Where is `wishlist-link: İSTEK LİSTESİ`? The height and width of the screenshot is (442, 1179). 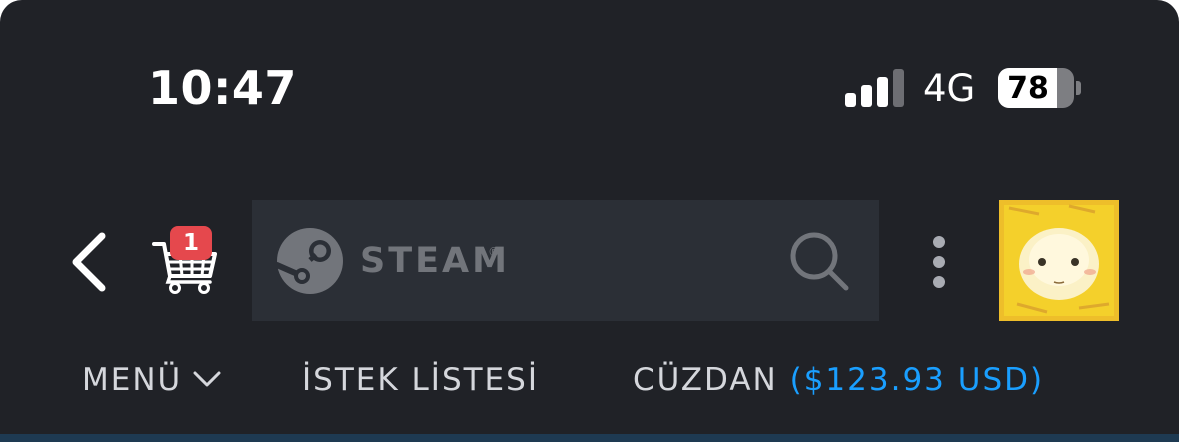 wishlist-link: İSTEK LİSTESİ is located at coordinates (420, 380).